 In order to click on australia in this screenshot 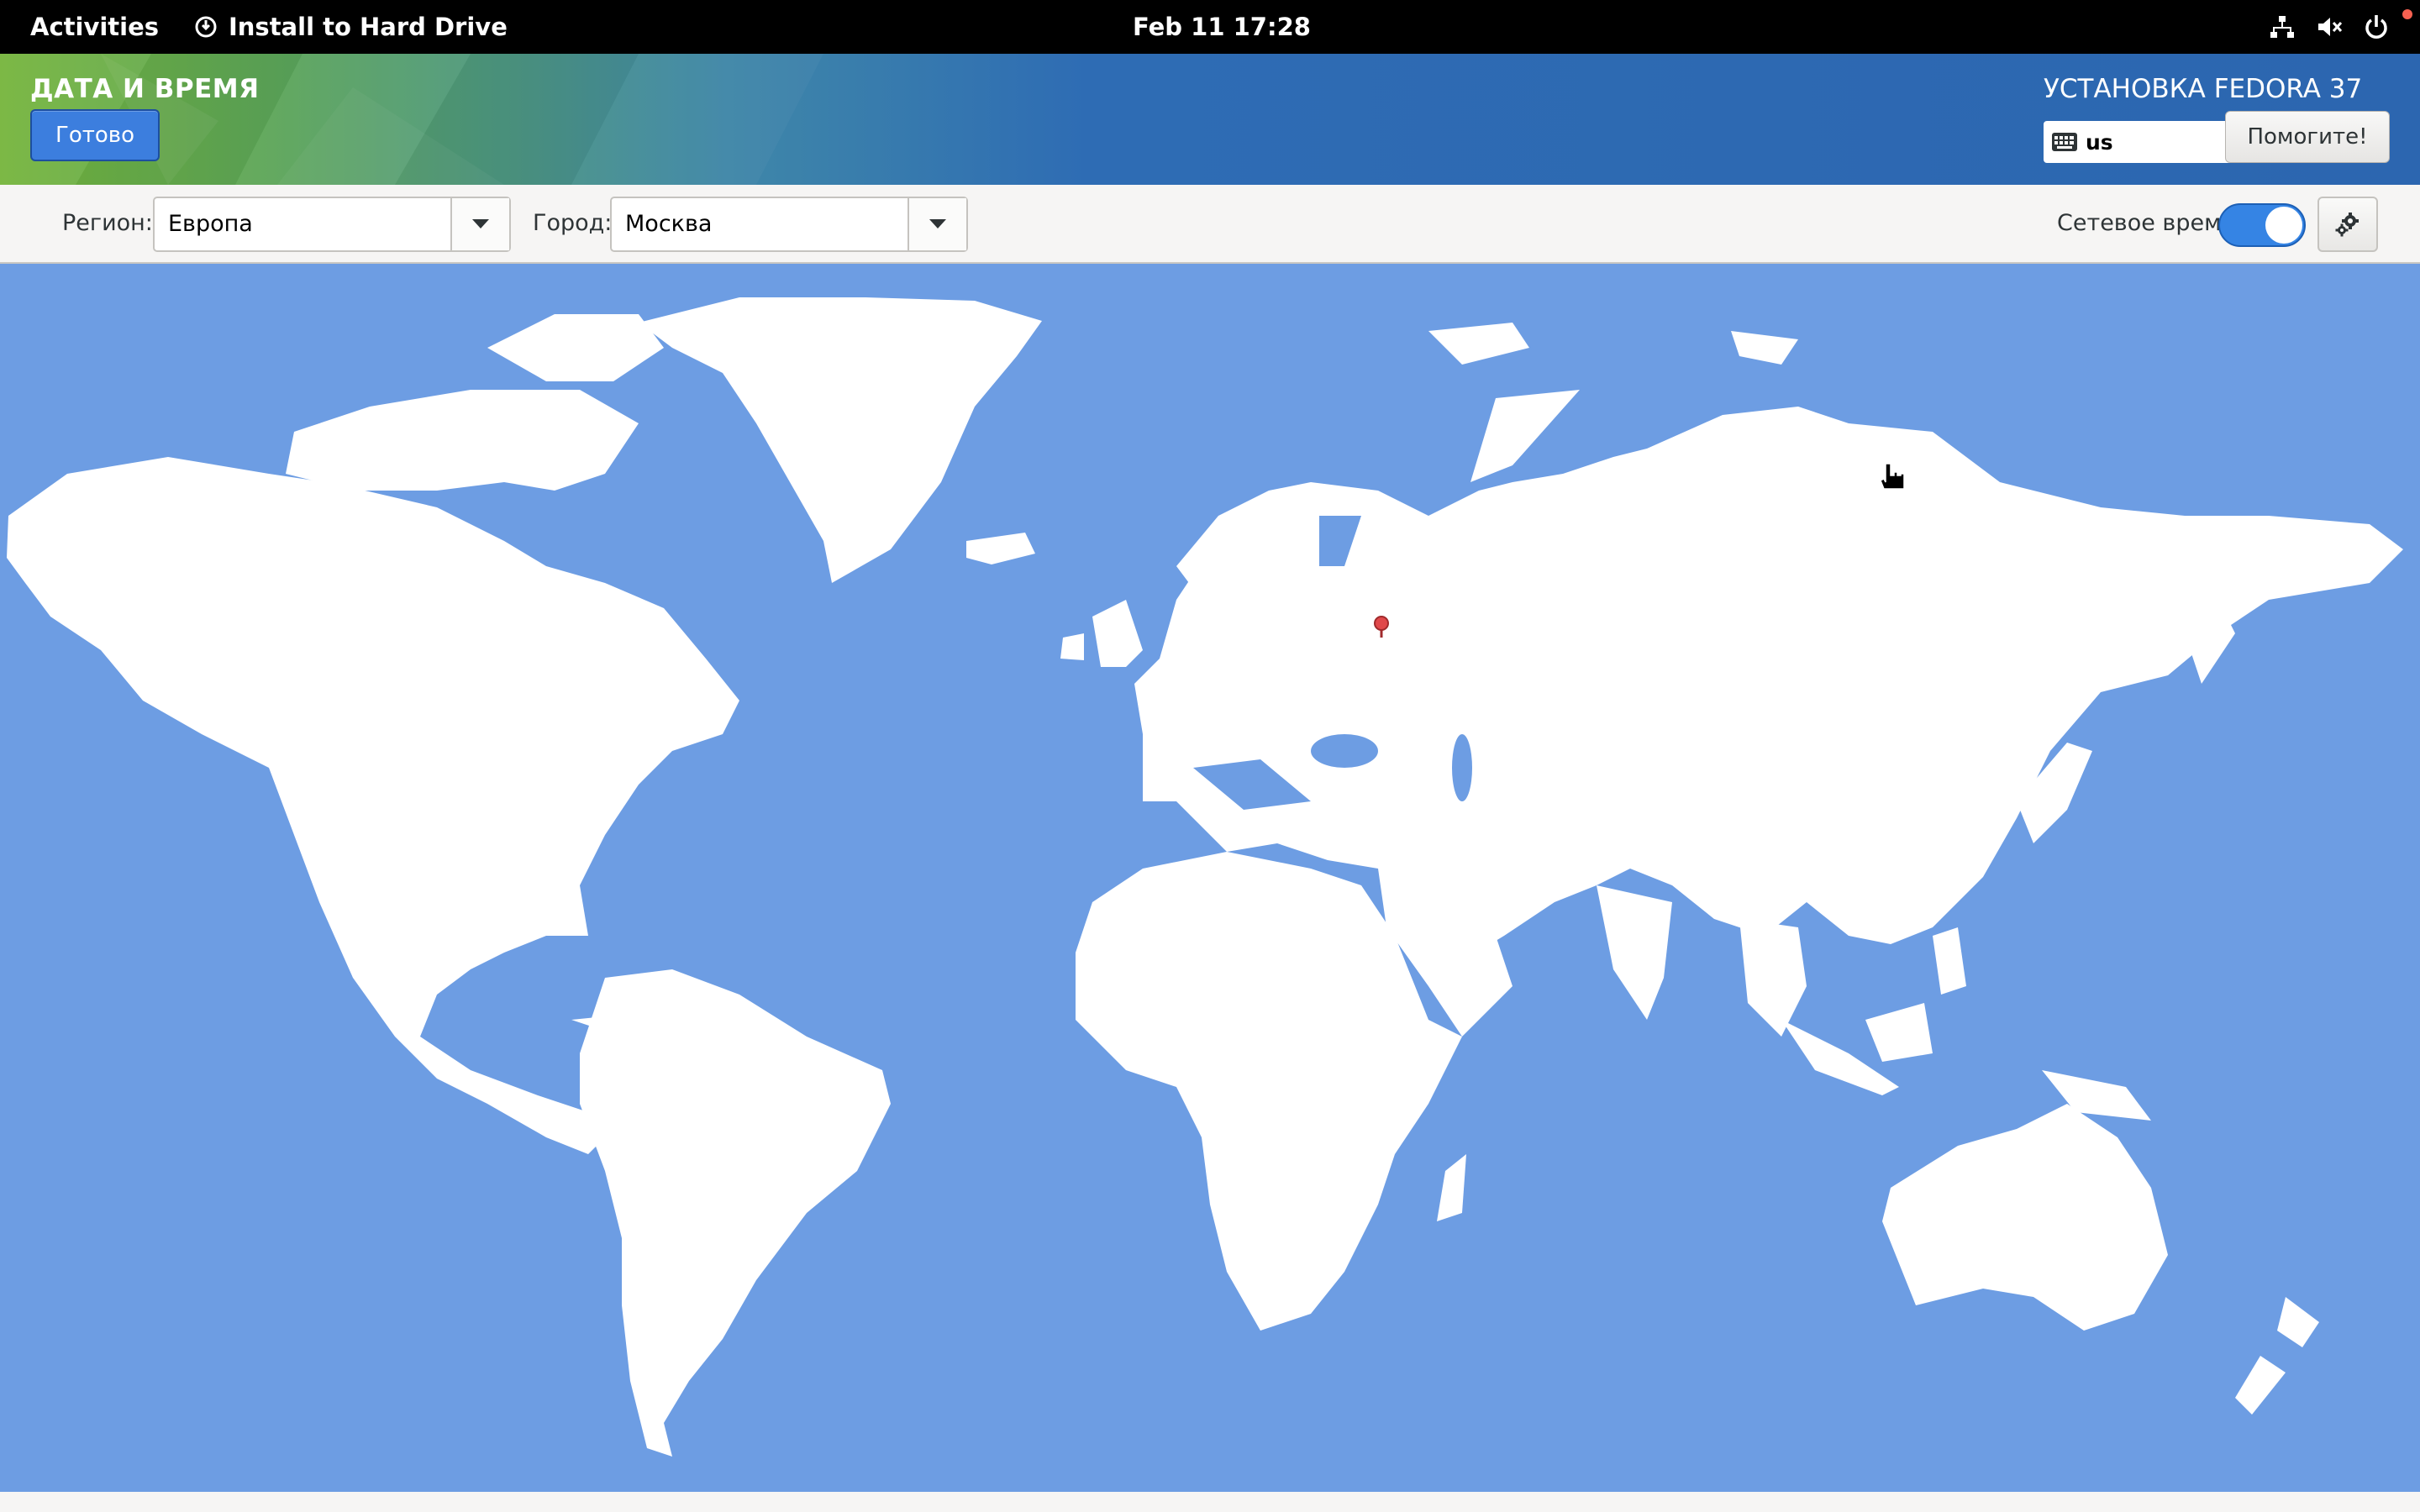, I will do `click(2025, 1217)`.